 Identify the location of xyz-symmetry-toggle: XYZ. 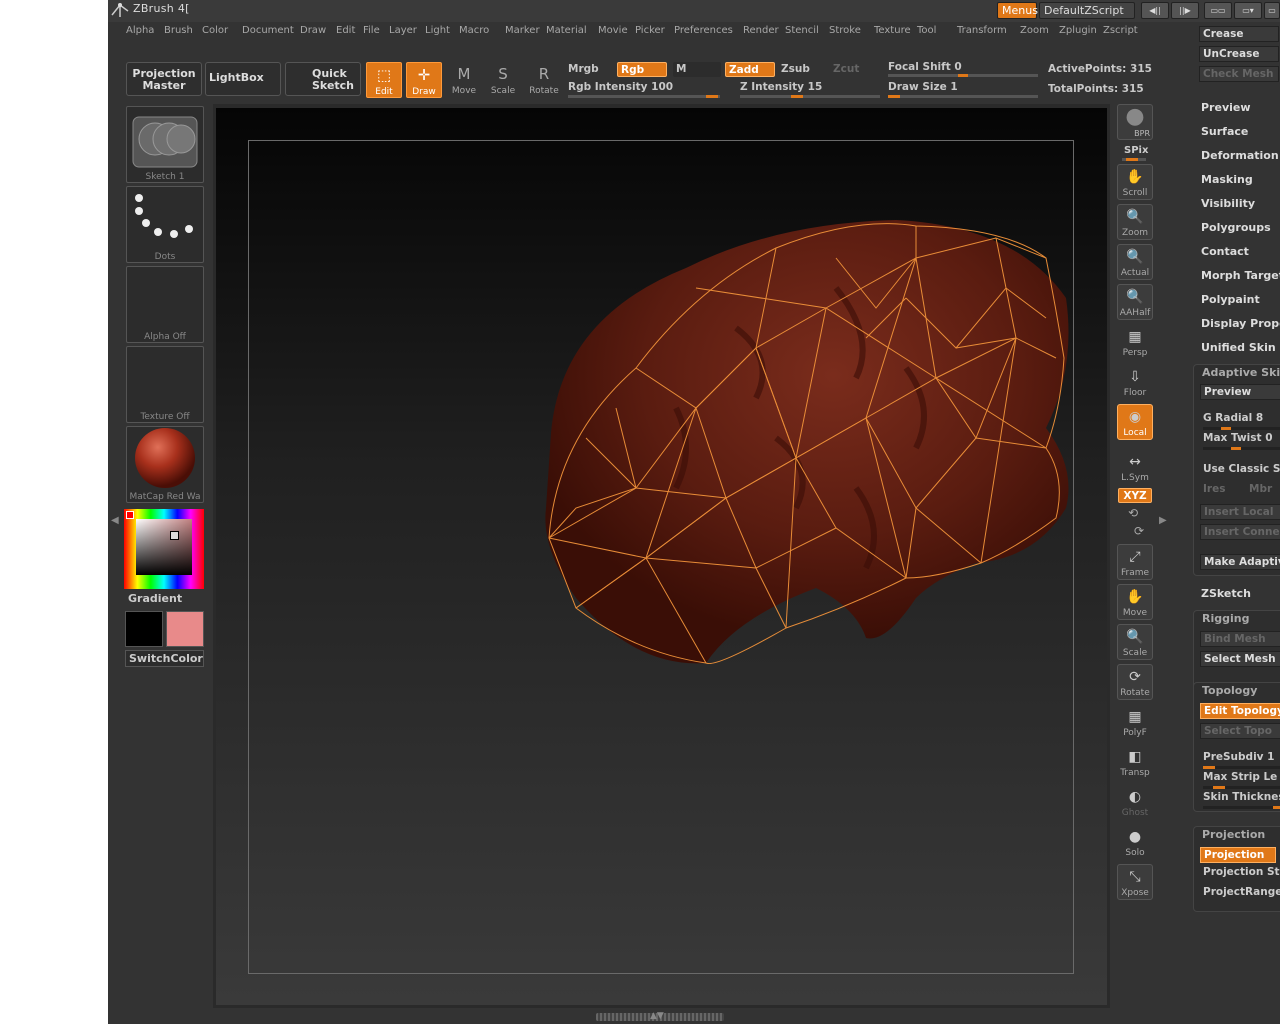
(1135, 495).